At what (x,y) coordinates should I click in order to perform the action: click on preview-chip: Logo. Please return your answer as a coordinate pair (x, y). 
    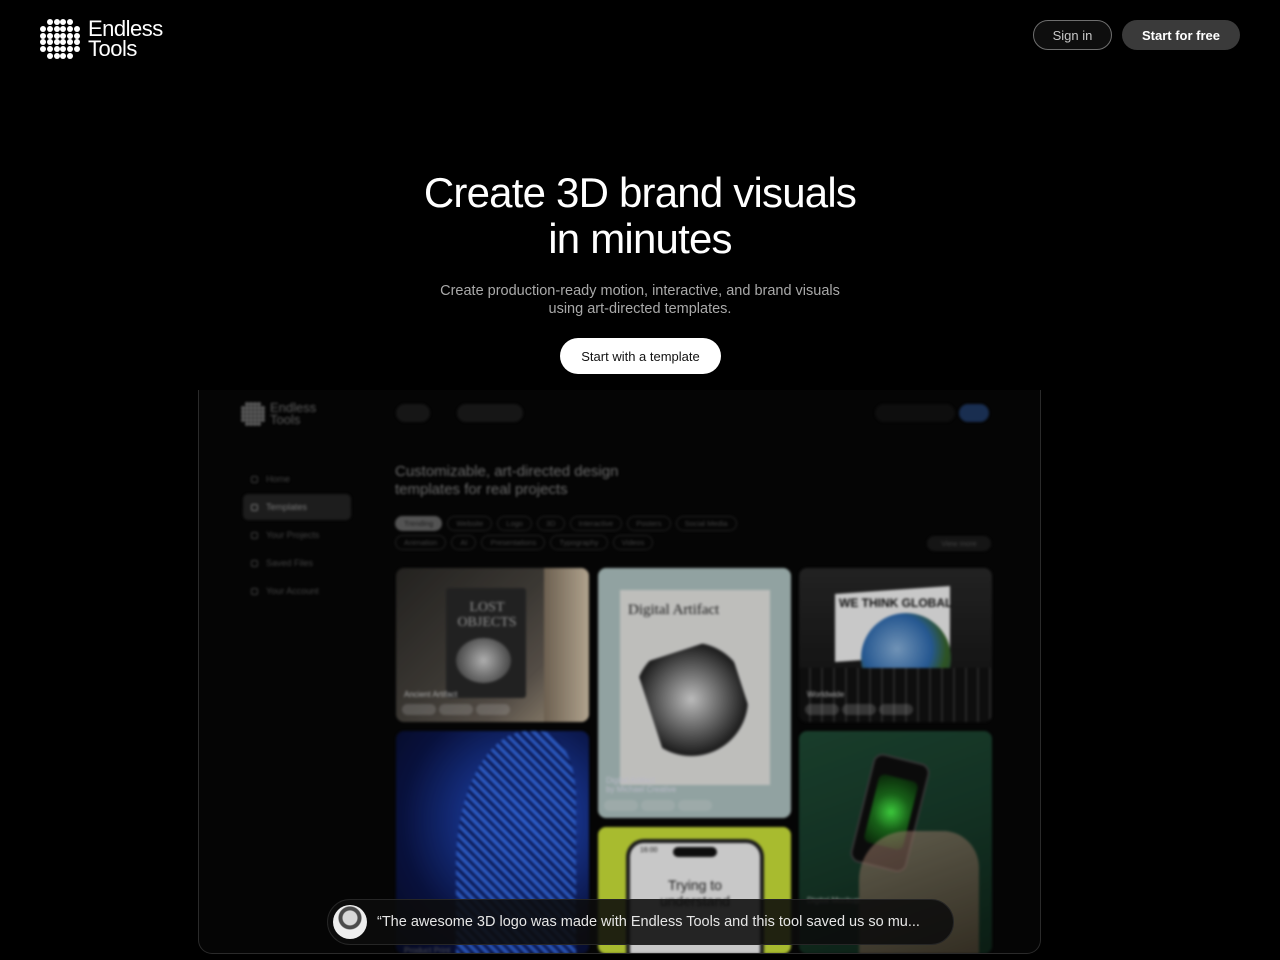
    Looking at the image, I should click on (514, 523).